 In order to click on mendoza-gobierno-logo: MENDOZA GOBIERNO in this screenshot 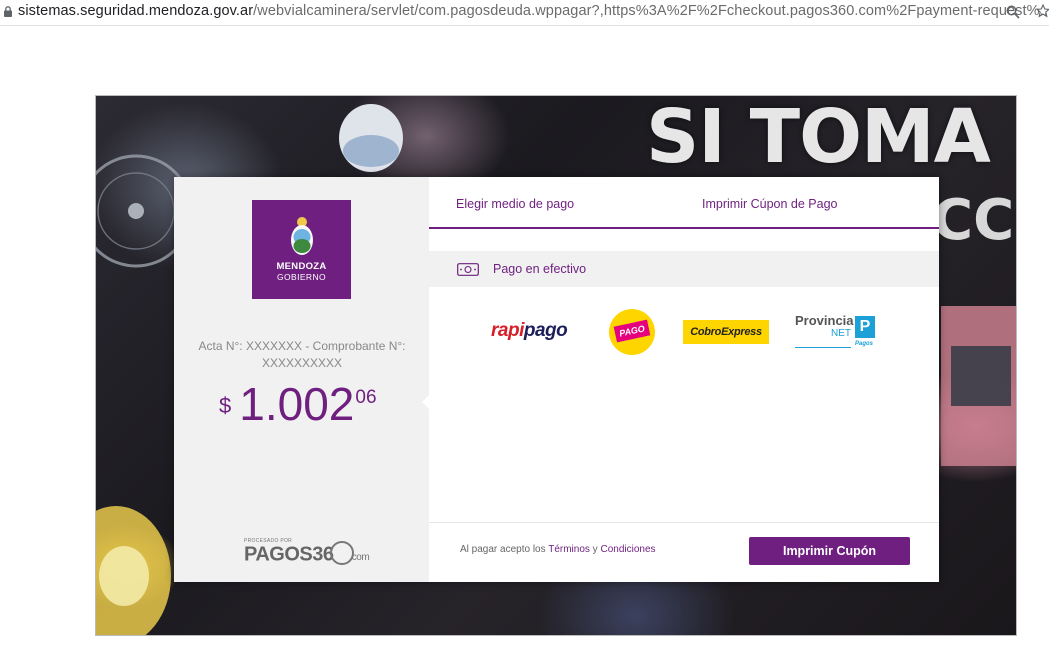, I will do `click(301, 249)`.